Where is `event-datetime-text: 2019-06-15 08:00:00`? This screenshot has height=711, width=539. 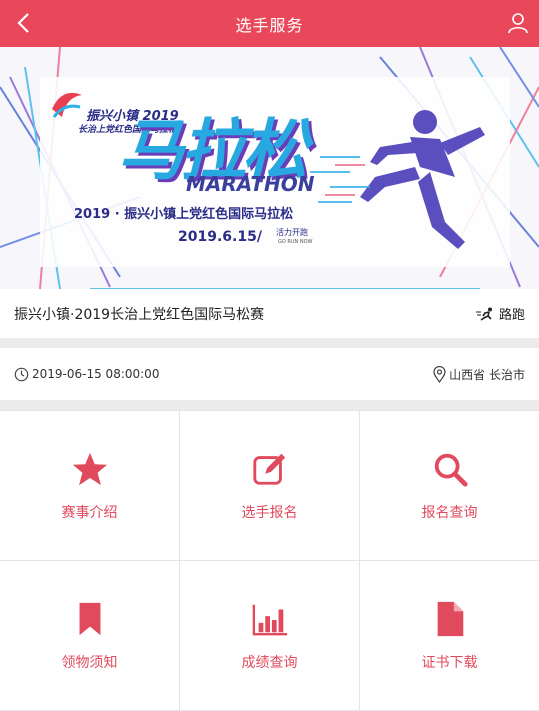 event-datetime-text: 2019-06-15 08:00:00 is located at coordinates (96, 374).